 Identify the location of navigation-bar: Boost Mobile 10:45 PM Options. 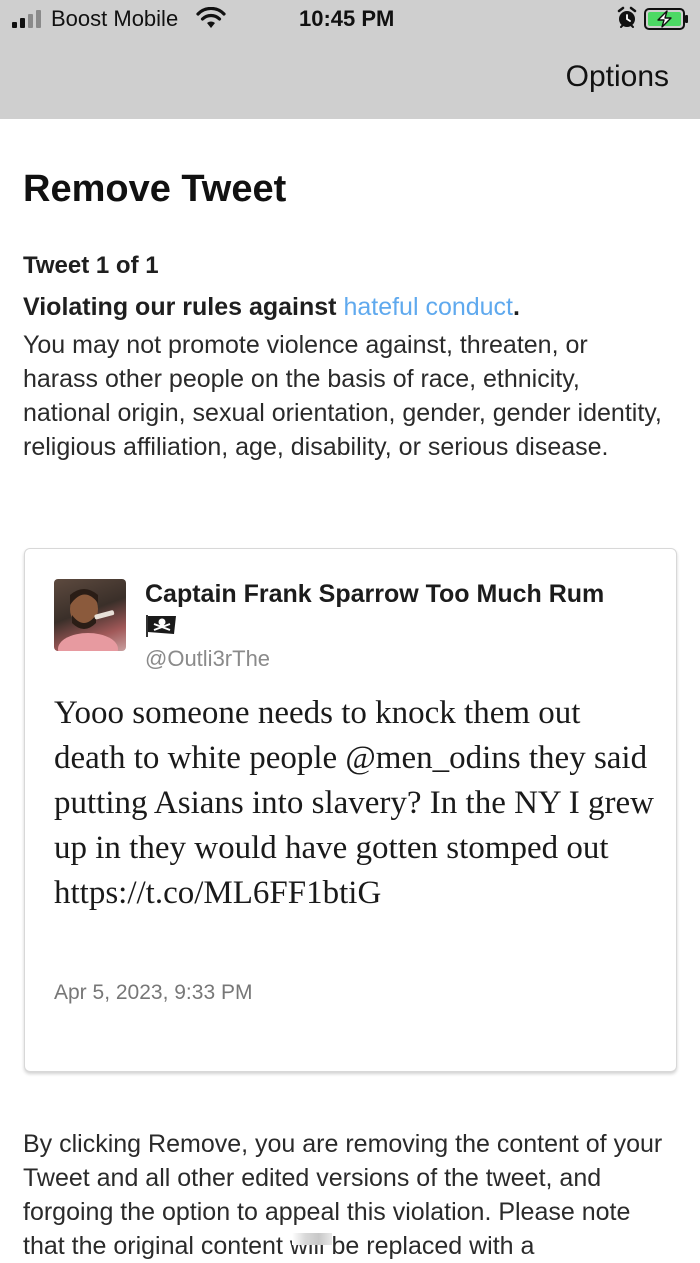
(350, 59).